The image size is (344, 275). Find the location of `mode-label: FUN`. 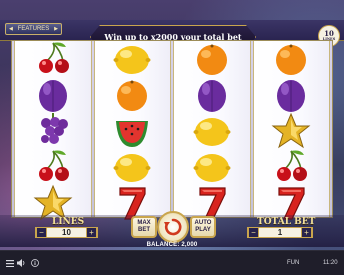

mode-label: FUN is located at coordinates (293, 263).